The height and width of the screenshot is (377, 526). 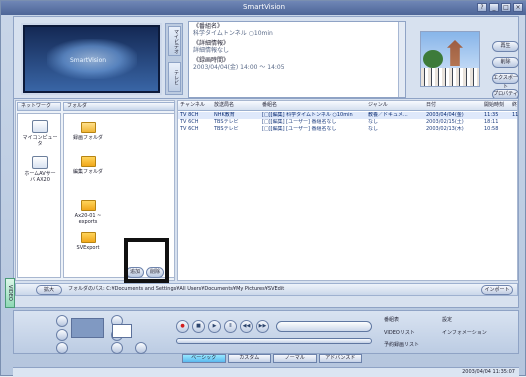 What do you see at coordinates (91, 59) in the screenshot?
I see `video-preview-screen: SmartVision` at bounding box center [91, 59].